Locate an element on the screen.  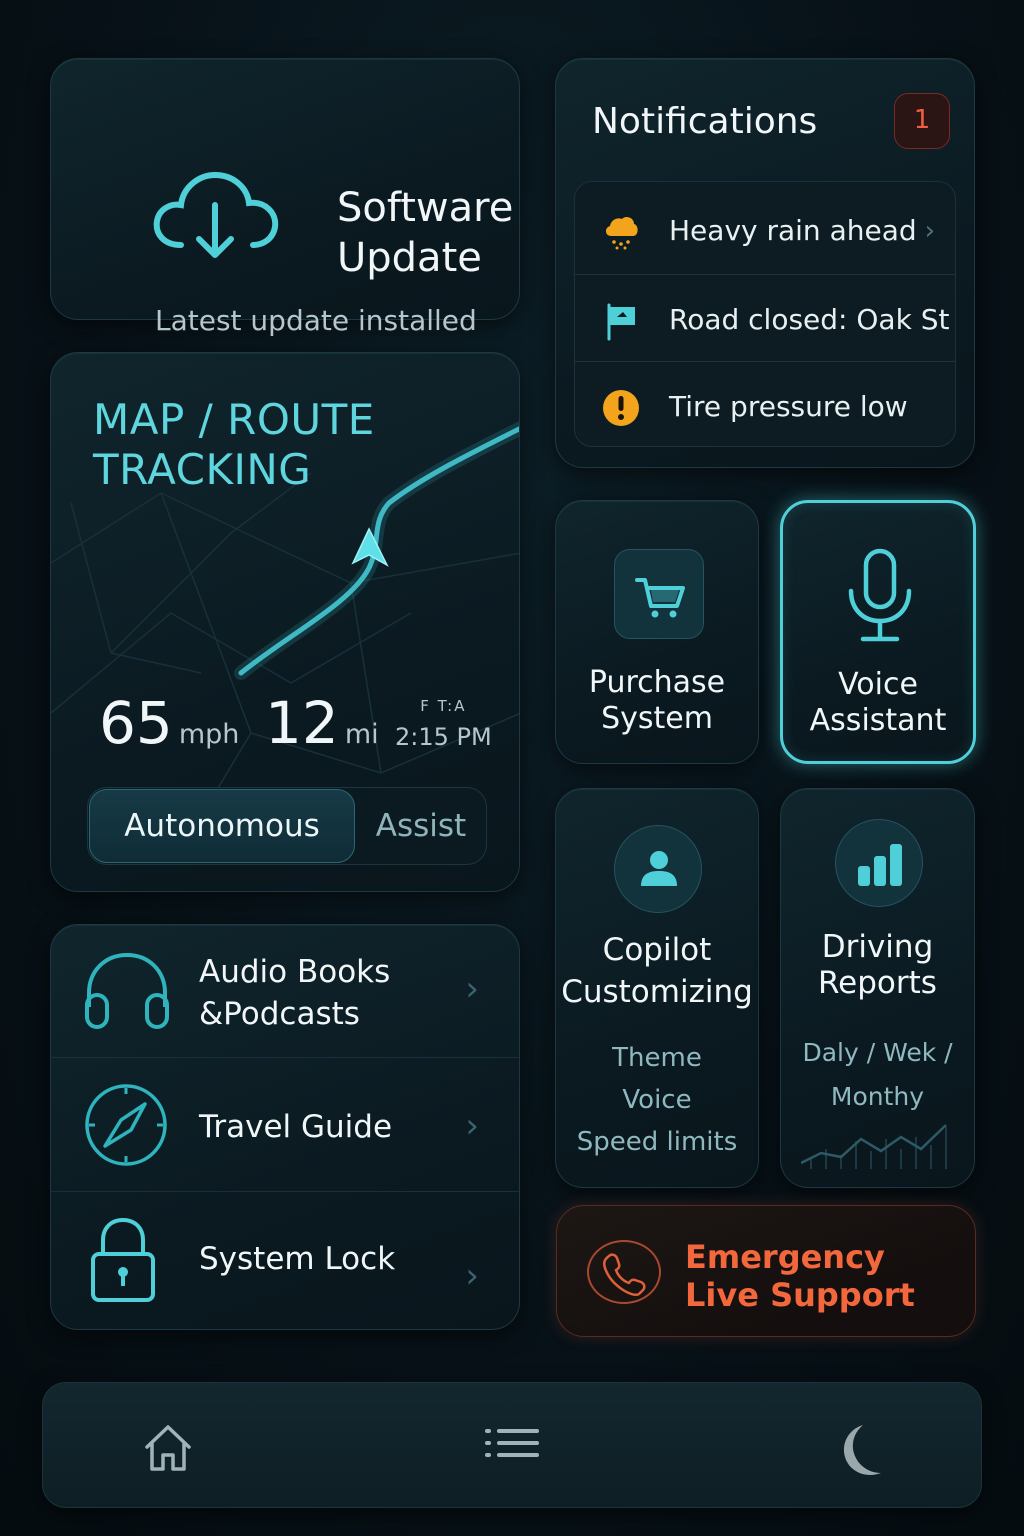
menu-icon is located at coordinates (513, 1447).